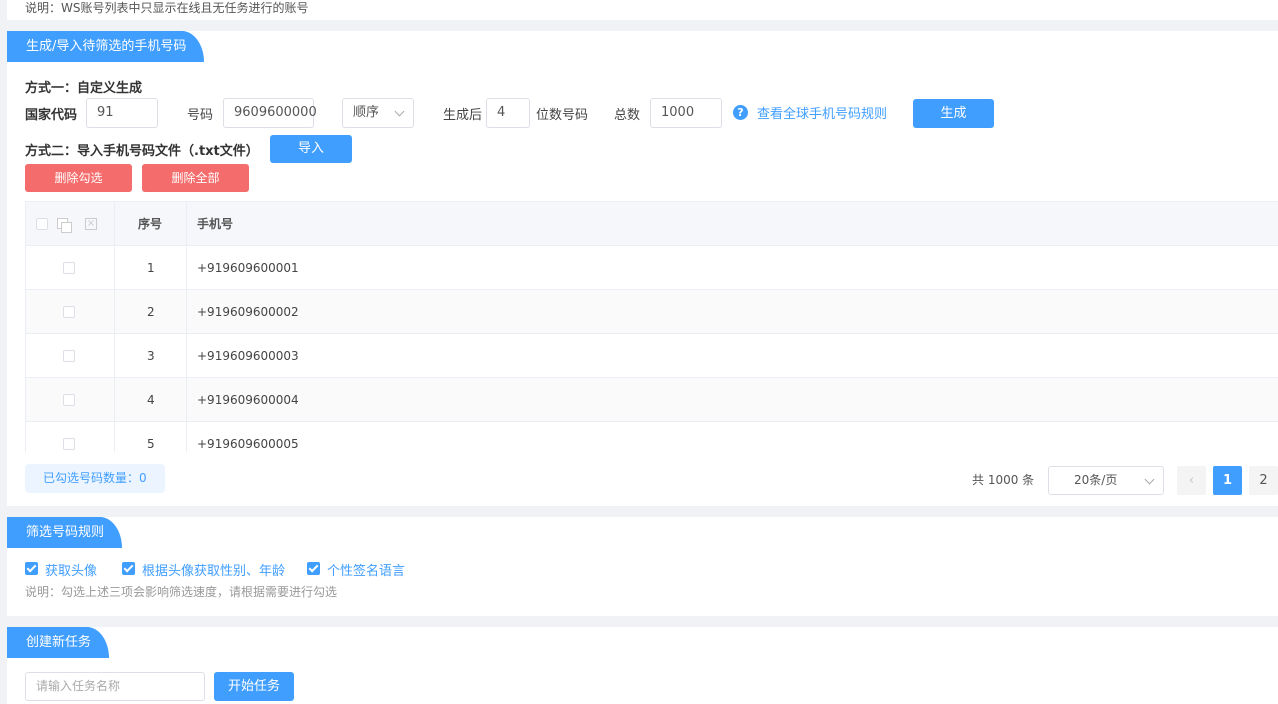 This screenshot has height=704, width=1278. I want to click on order-select: 顺序, so click(378, 113).